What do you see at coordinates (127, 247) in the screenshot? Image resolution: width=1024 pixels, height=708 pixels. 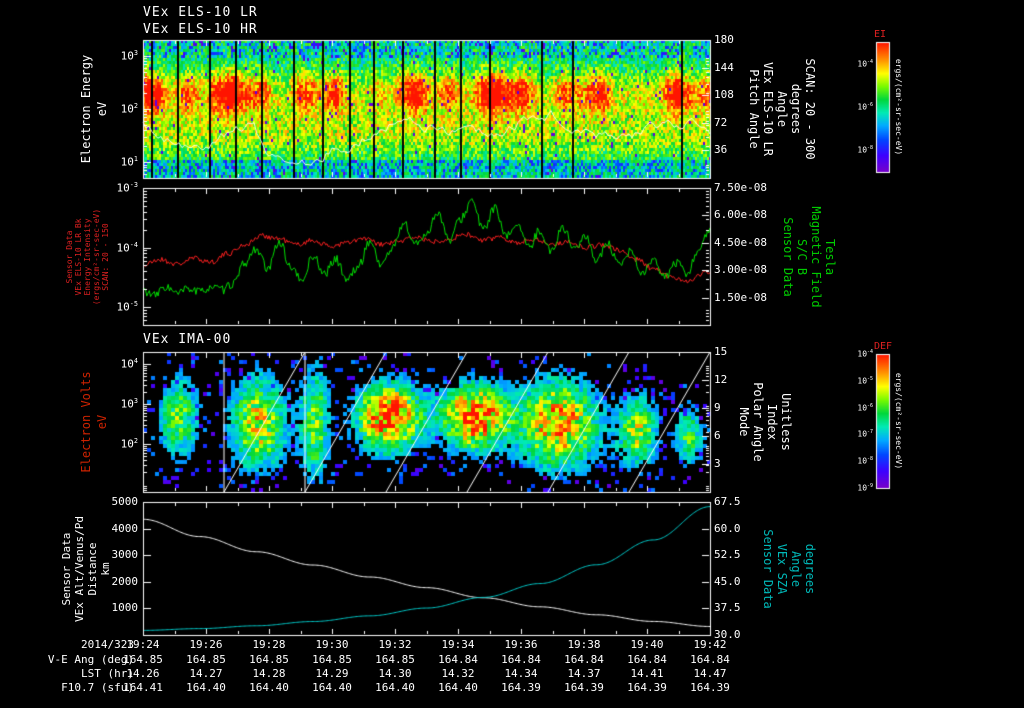 I see `panel2-ytick-label: 10-4` at bounding box center [127, 247].